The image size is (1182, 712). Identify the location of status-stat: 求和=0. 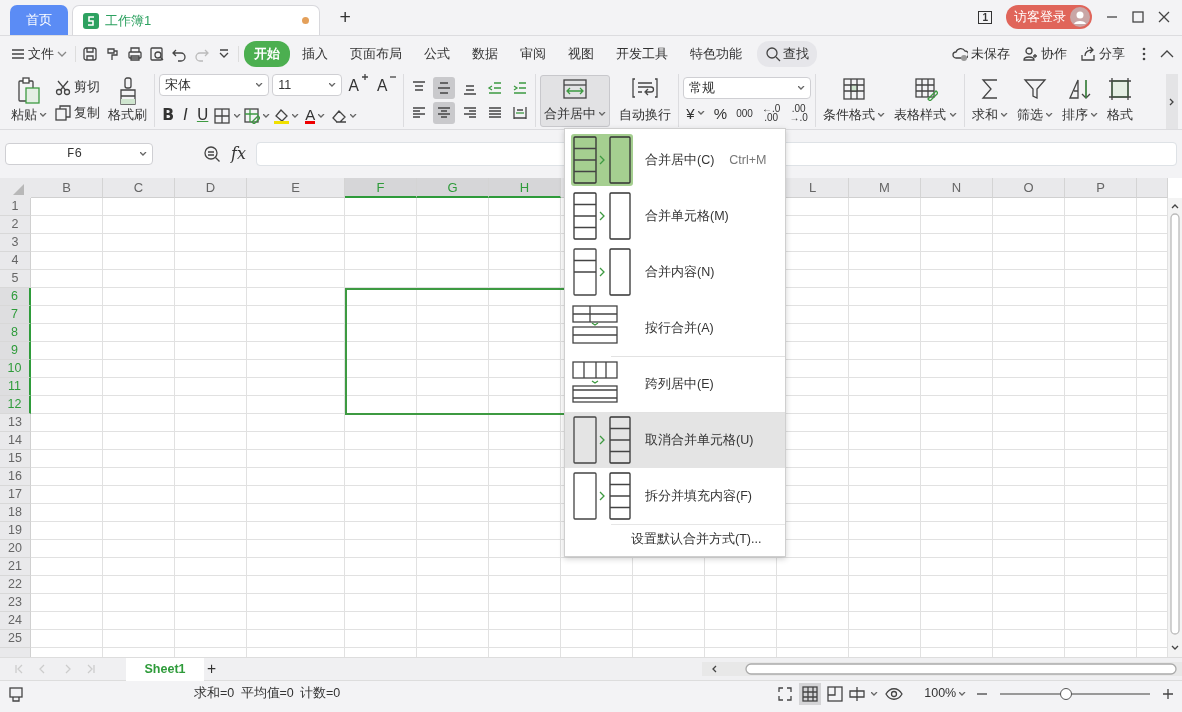
(214, 694).